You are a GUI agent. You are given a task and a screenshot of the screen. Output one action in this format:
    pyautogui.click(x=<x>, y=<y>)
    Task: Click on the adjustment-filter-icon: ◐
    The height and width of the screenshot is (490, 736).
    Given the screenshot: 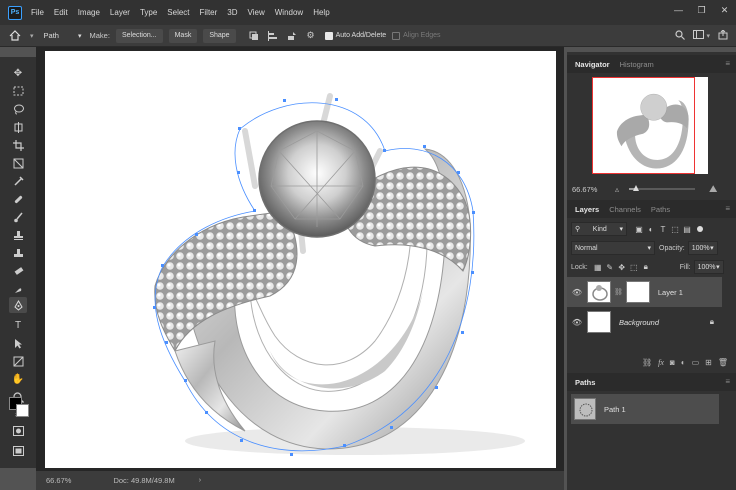 What is the action you would take?
    pyautogui.click(x=651, y=229)
    